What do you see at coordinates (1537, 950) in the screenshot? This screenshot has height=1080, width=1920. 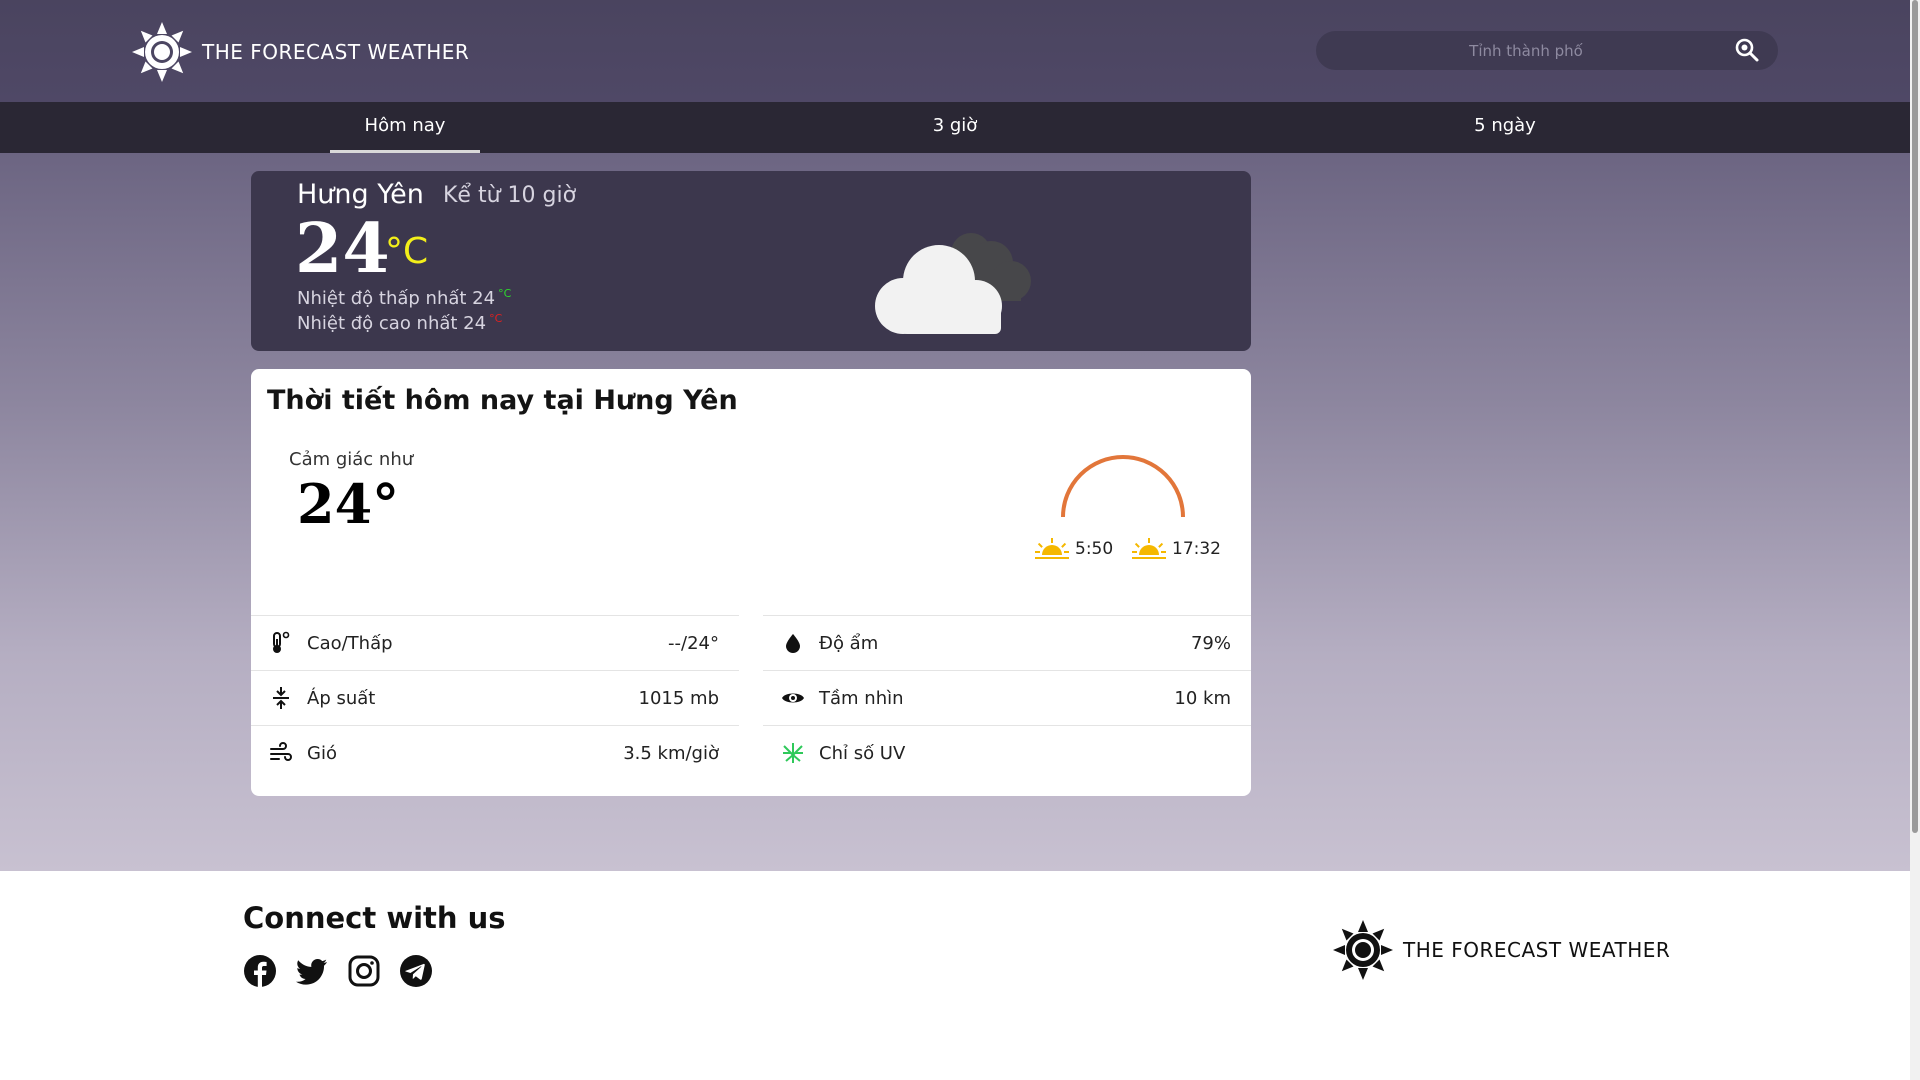 I see `footer-brand-name: THE FORECAST WEATHER` at bounding box center [1537, 950].